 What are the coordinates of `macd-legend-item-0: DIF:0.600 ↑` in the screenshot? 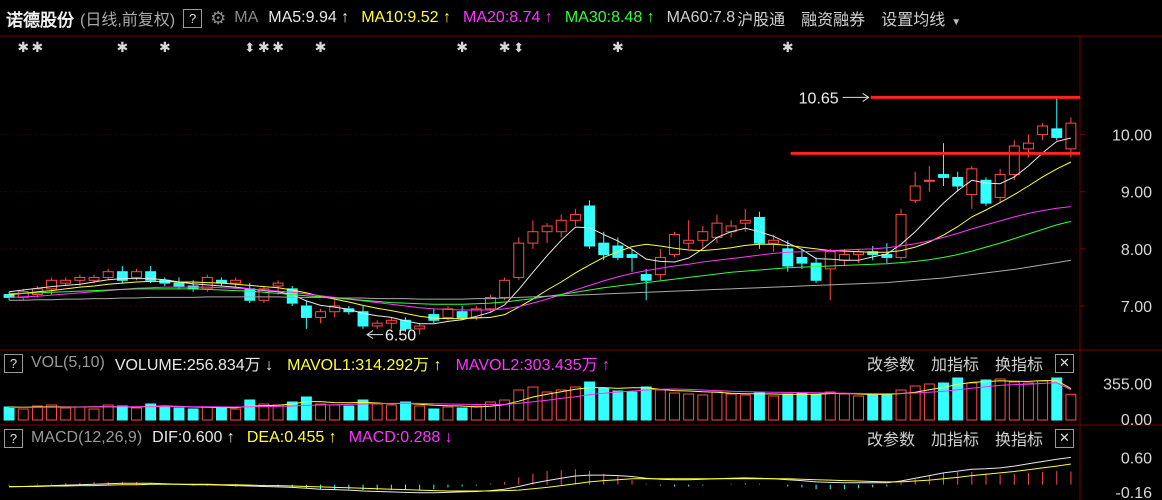 It's located at (193, 437).